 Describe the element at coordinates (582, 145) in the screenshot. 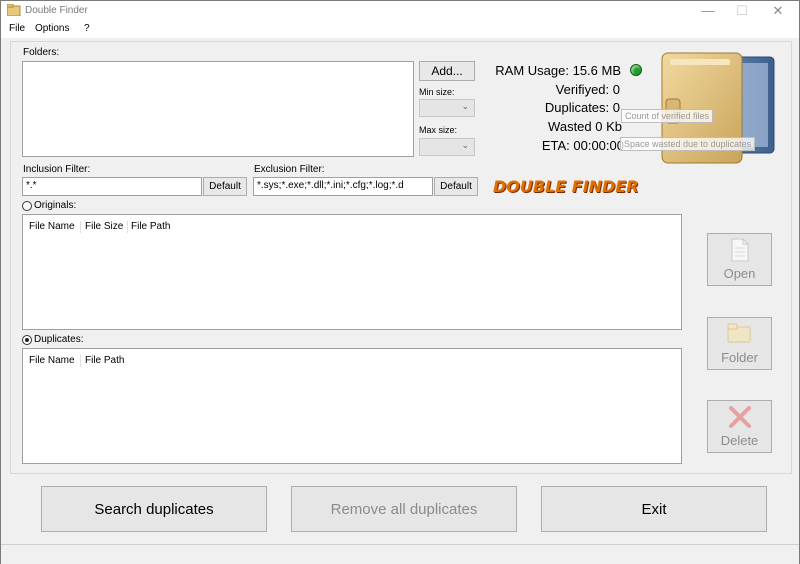

I see `eta-time: ETA: 00:00:00` at that location.